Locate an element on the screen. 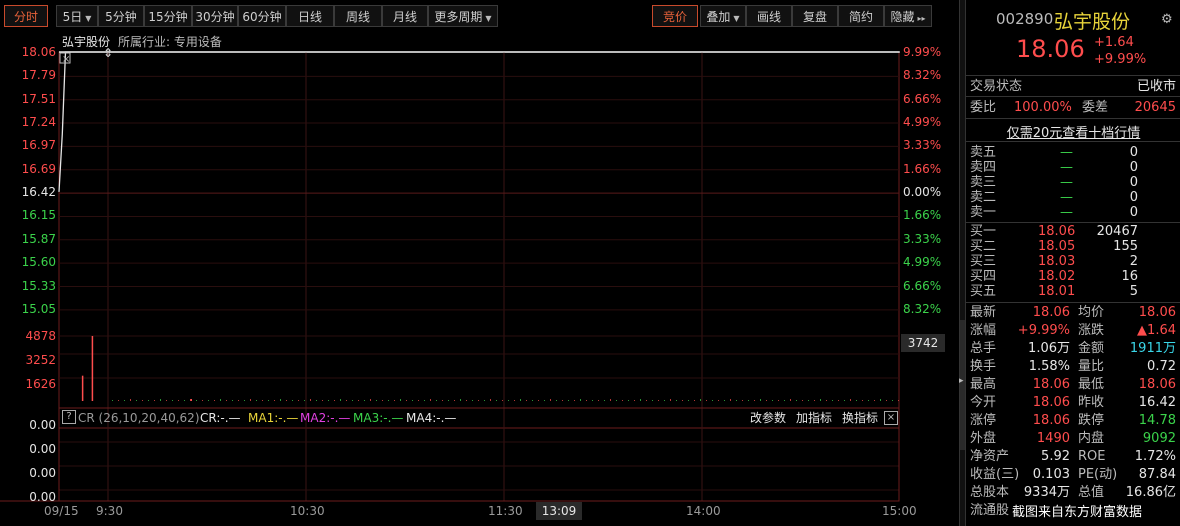 The height and width of the screenshot is (526, 1180). ask-row: 卖三 — 0 is located at coordinates (1073, 182).